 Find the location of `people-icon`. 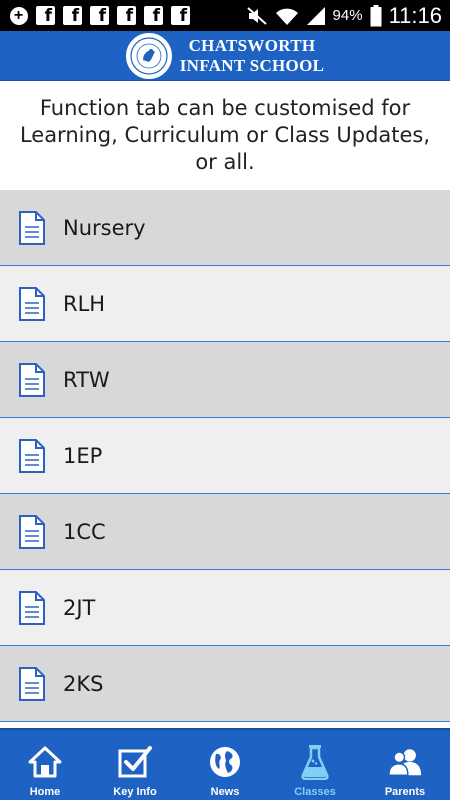

people-icon is located at coordinates (405, 762).